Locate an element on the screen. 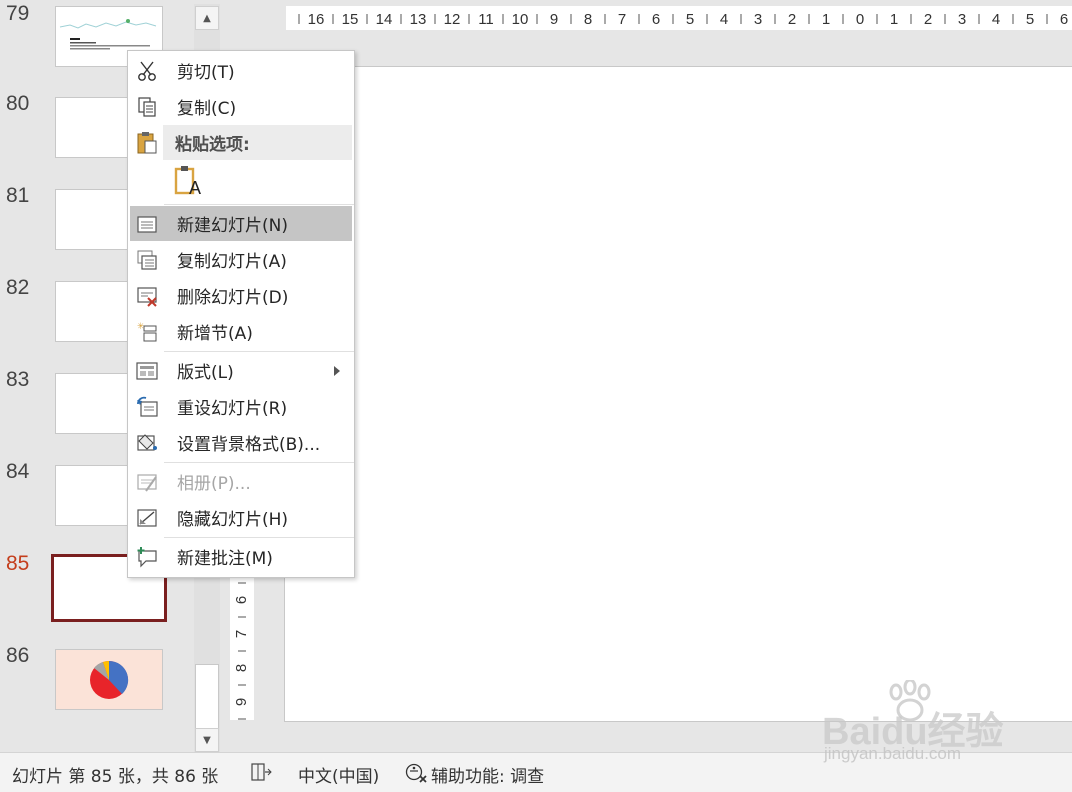 Image resolution: width=1072 pixels, height=792 pixels. menu-item-reset-slide: 重设幻灯片(R) is located at coordinates (241, 406).